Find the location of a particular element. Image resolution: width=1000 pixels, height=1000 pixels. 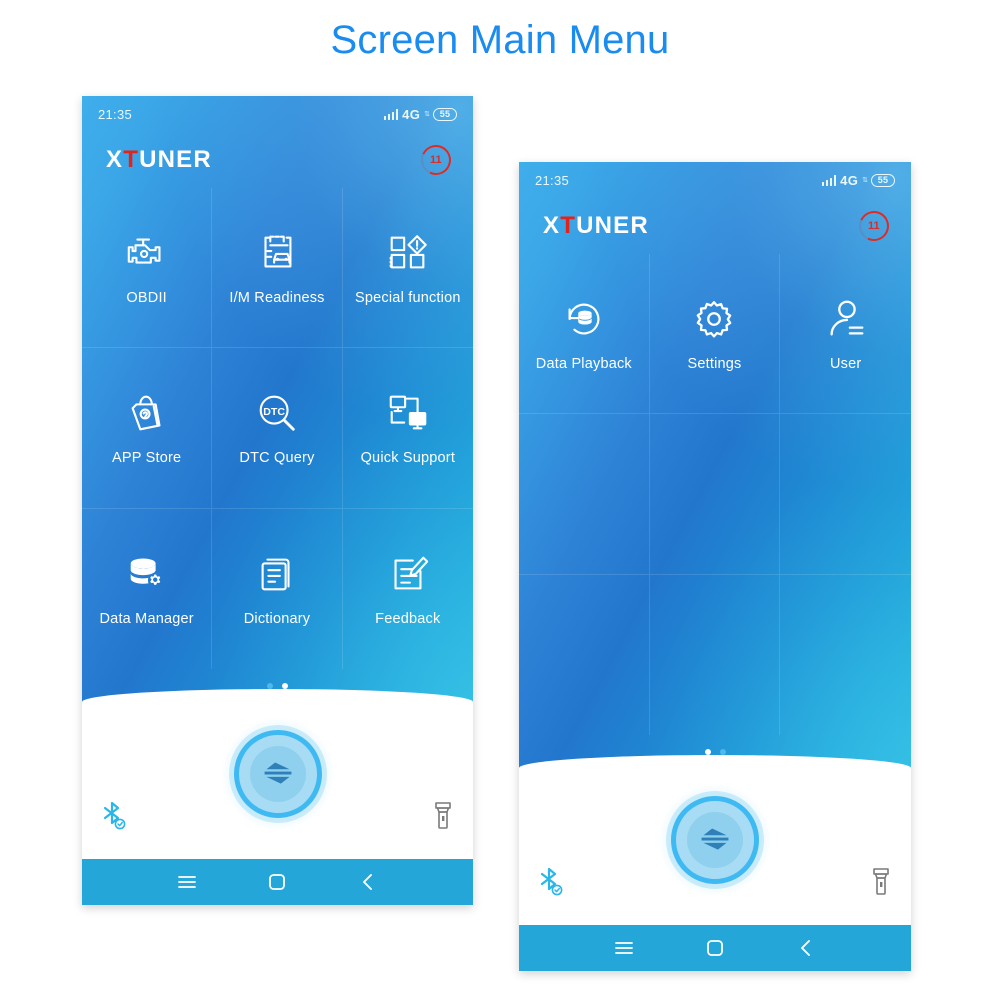

clipboard-car-icon is located at coordinates (277, 253).